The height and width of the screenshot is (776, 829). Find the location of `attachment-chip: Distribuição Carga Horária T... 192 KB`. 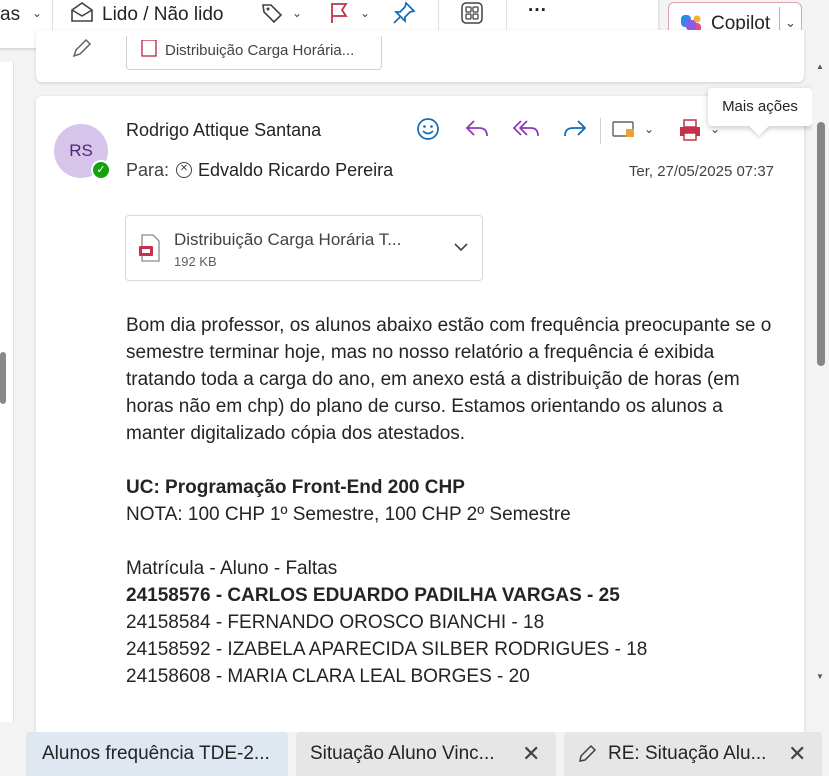

attachment-chip: Distribuição Carga Horária T... 192 KB is located at coordinates (304, 248).